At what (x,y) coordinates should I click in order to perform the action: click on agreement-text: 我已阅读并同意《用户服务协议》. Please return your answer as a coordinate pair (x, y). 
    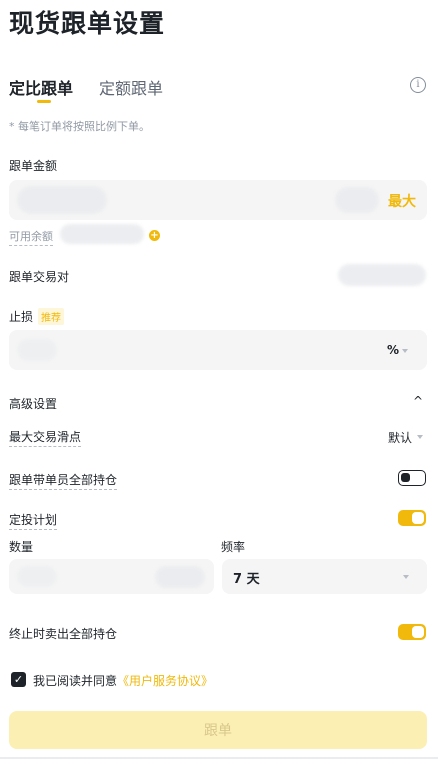
    Looking at the image, I should click on (123, 680).